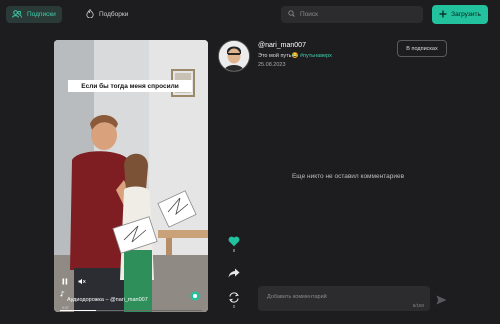  I want to click on video-caption: Если бы тогда меня спросили, so click(130, 86).